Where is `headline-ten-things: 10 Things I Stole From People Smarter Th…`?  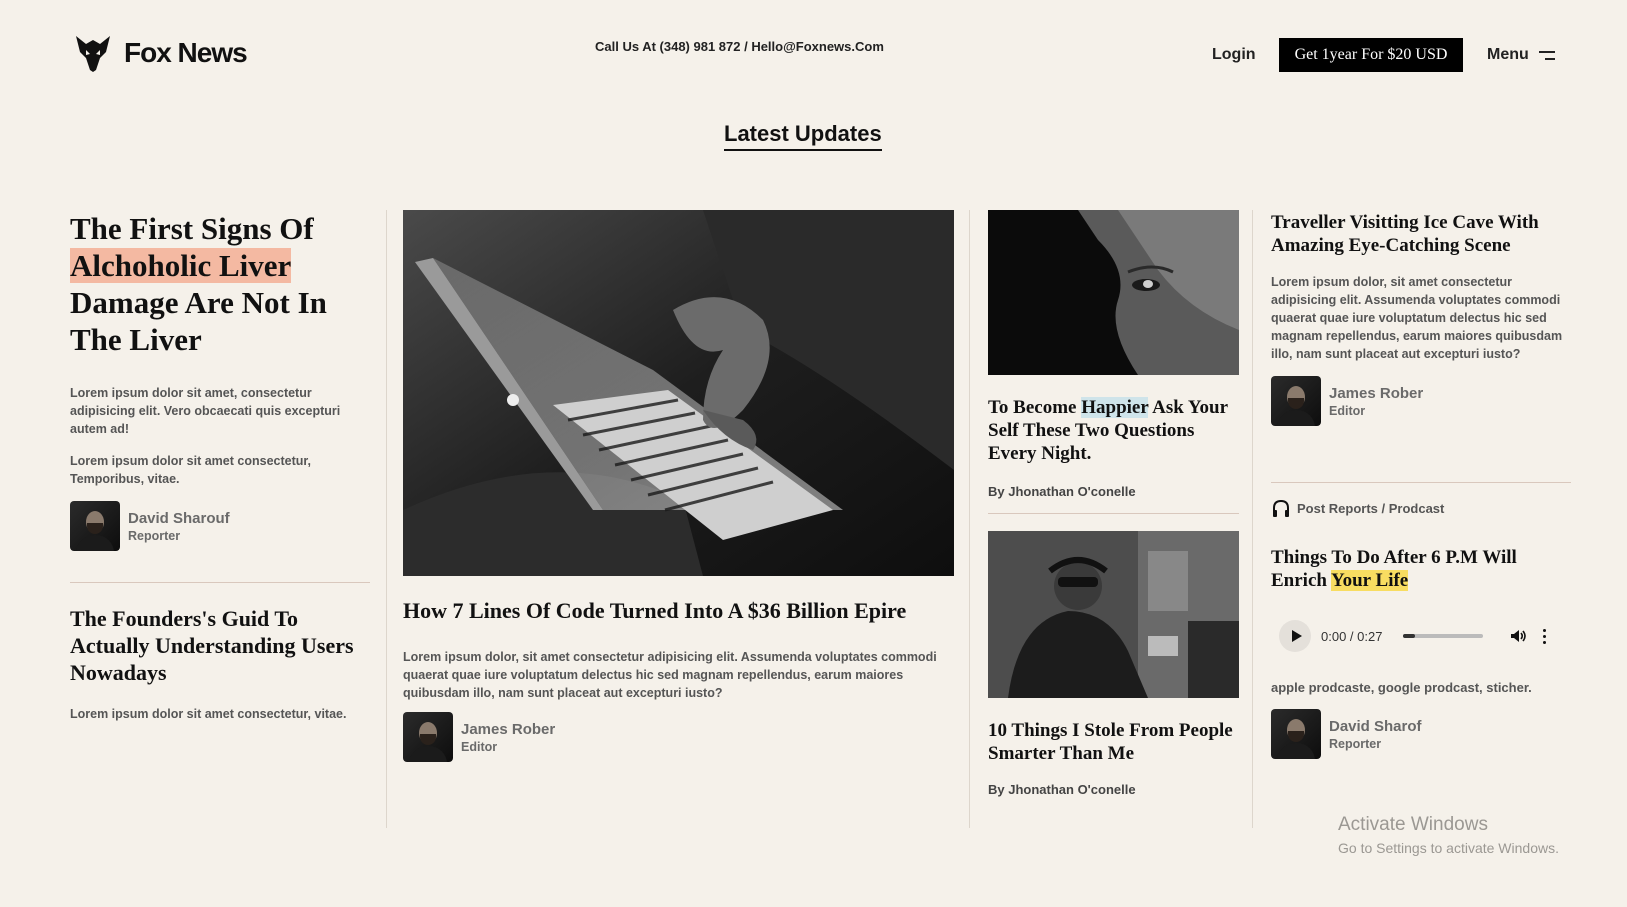
headline-ten-things: 10 Things I Stole From People Smarter Th… is located at coordinates (1113, 742).